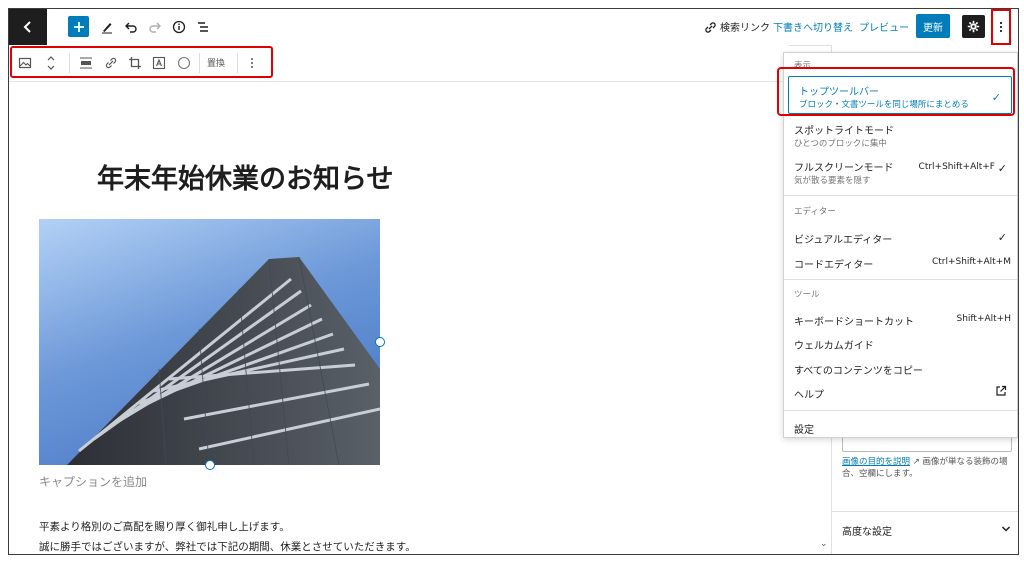 Image resolution: width=1024 pixels, height=562 pixels. I want to click on menu-item-shortcut: Shift+Alt+H, so click(984, 319).